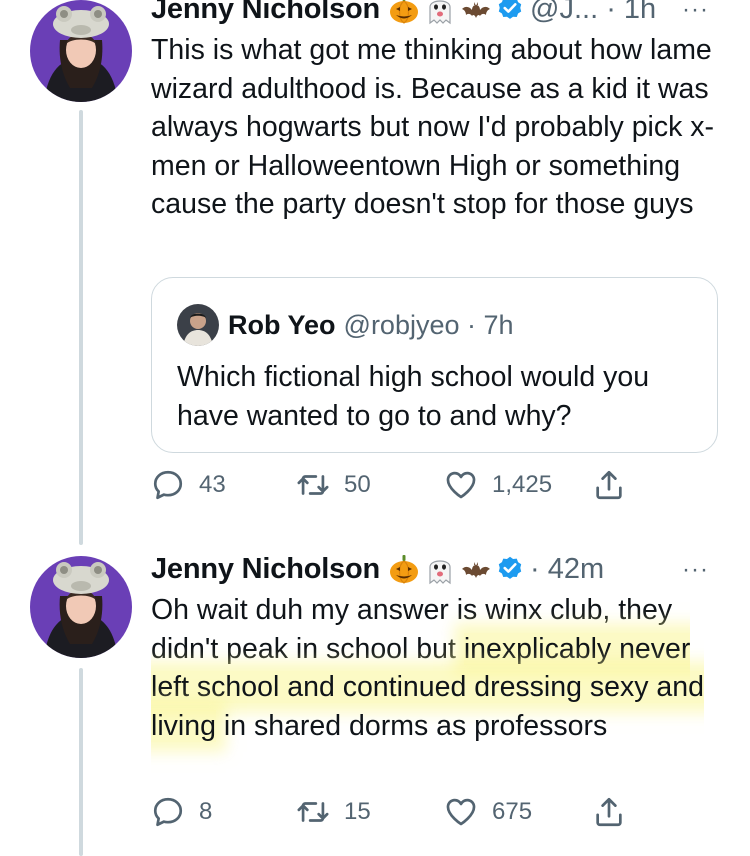 This screenshot has width=750, height=856. Describe the element at coordinates (488, 812) in the screenshot. I see `like-button: 675` at that location.